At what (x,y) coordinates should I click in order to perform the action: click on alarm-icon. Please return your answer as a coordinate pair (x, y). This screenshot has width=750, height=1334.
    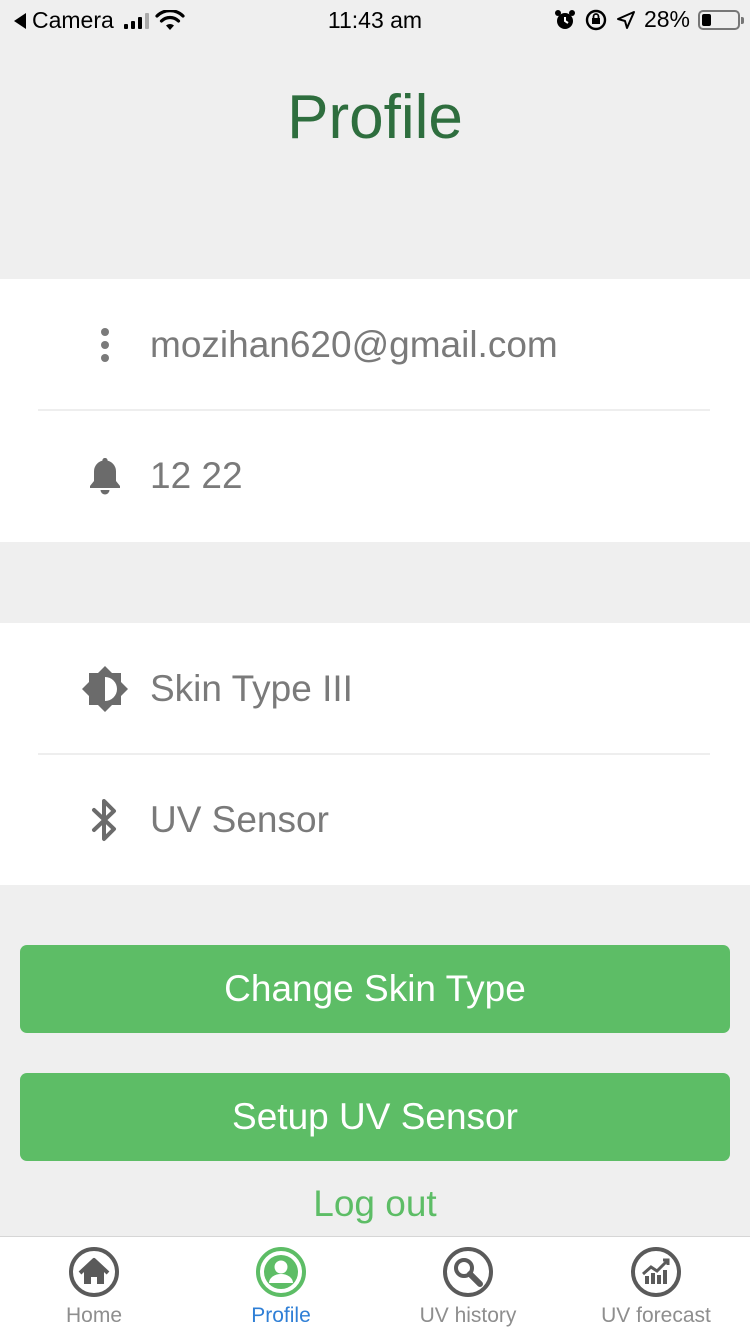
    Looking at the image, I should click on (564, 19).